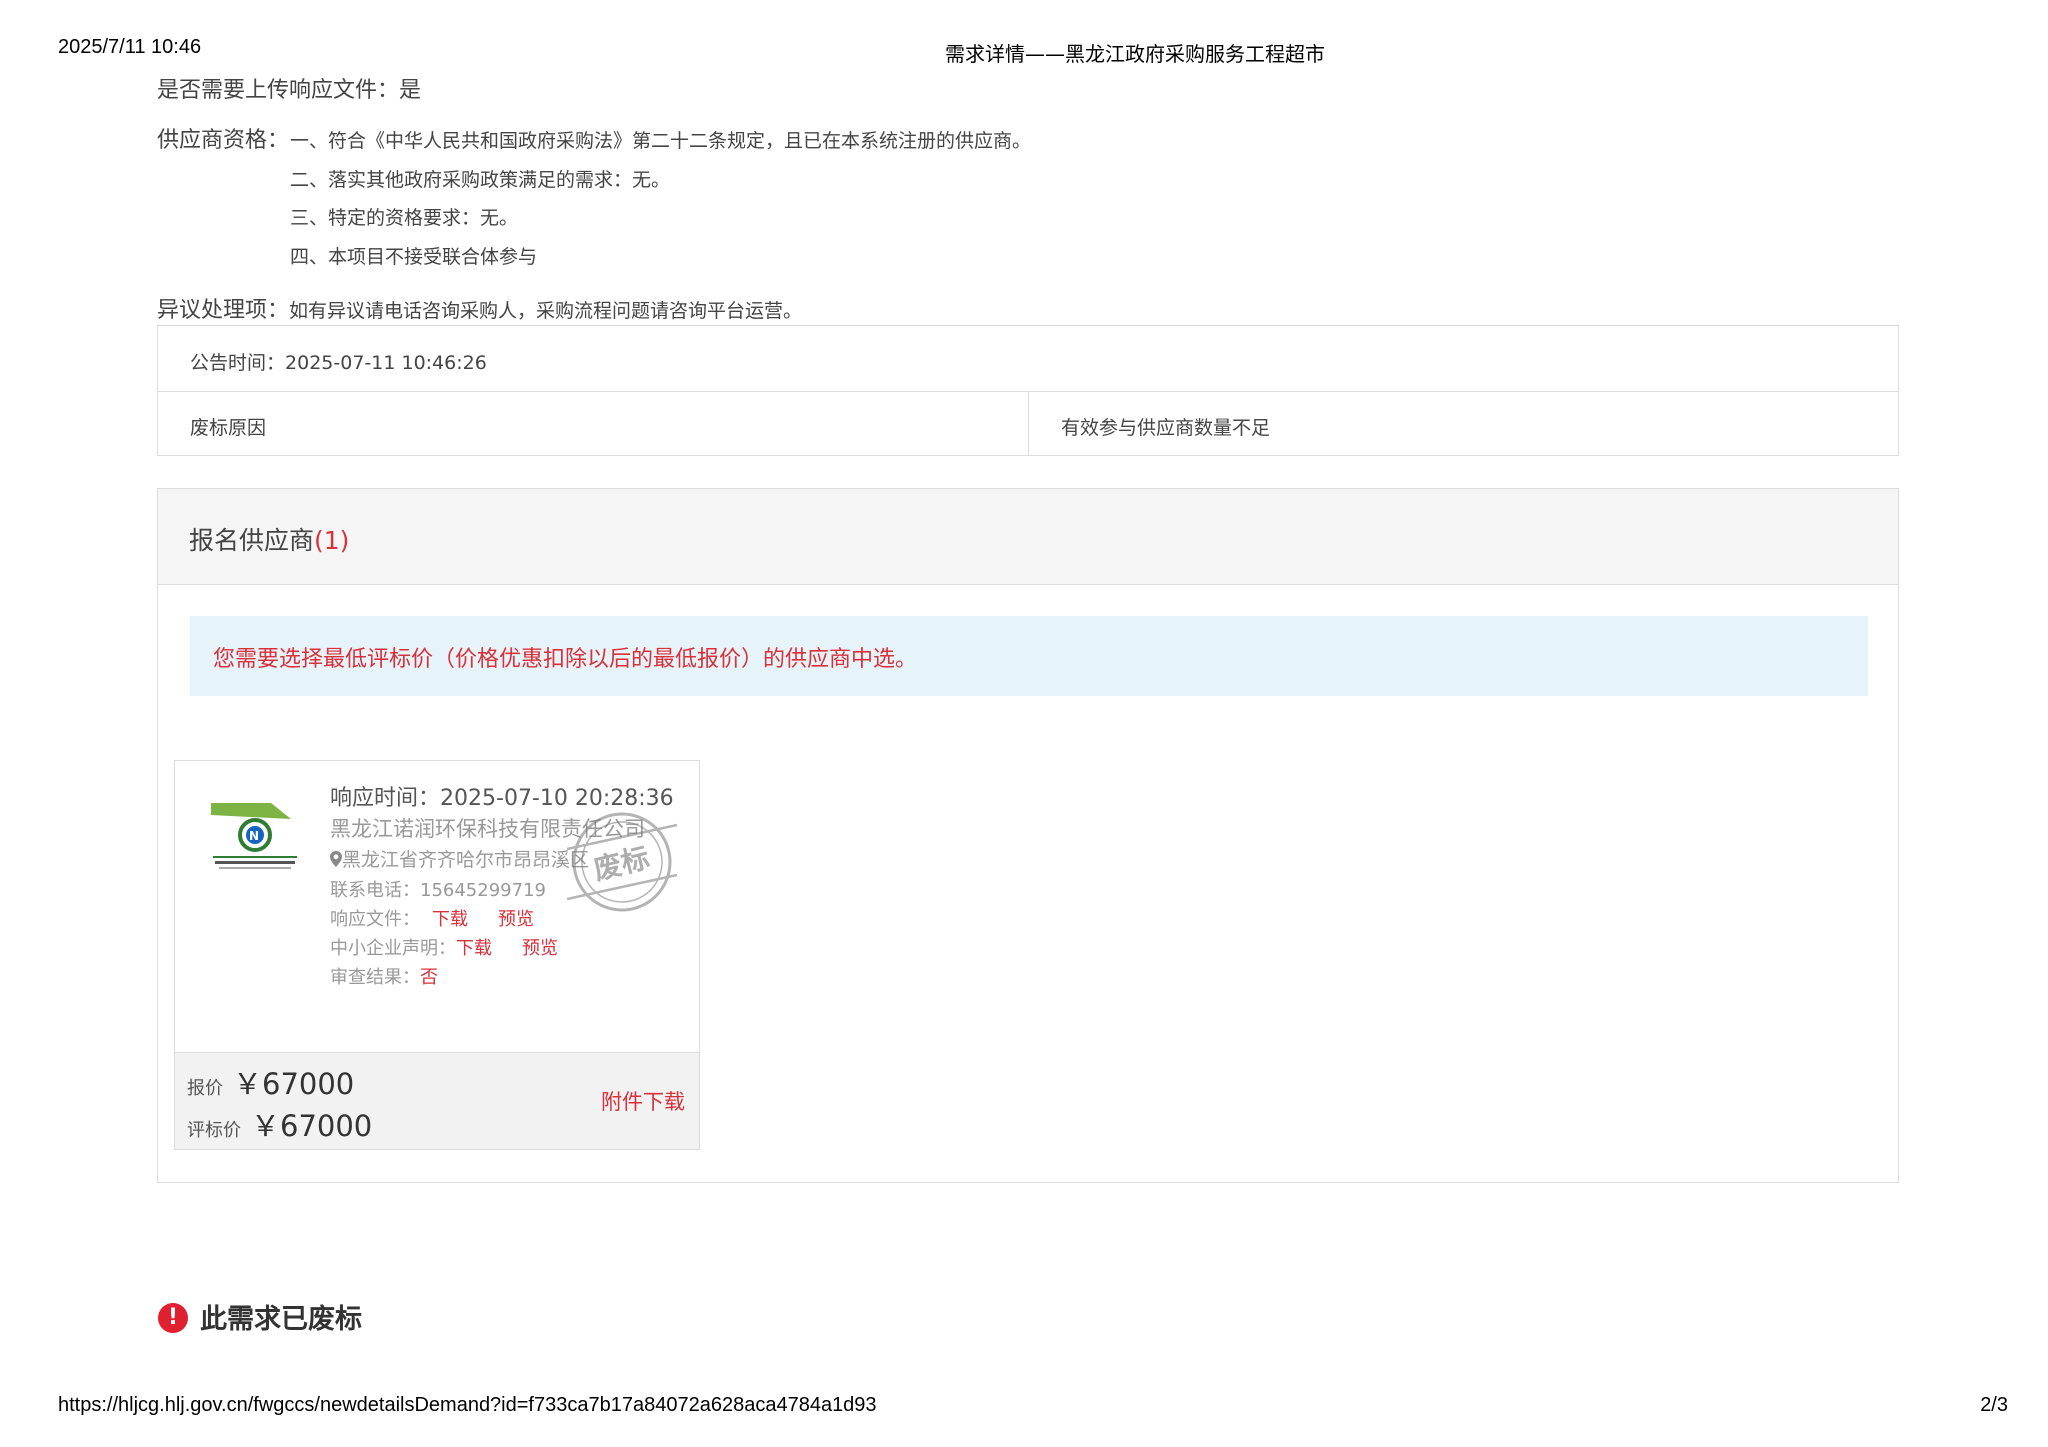  I want to click on selection-notice: 您需要选择最低评标价（价格优惠扣除以后的最低报价）的供应商中选。, so click(1029, 656).